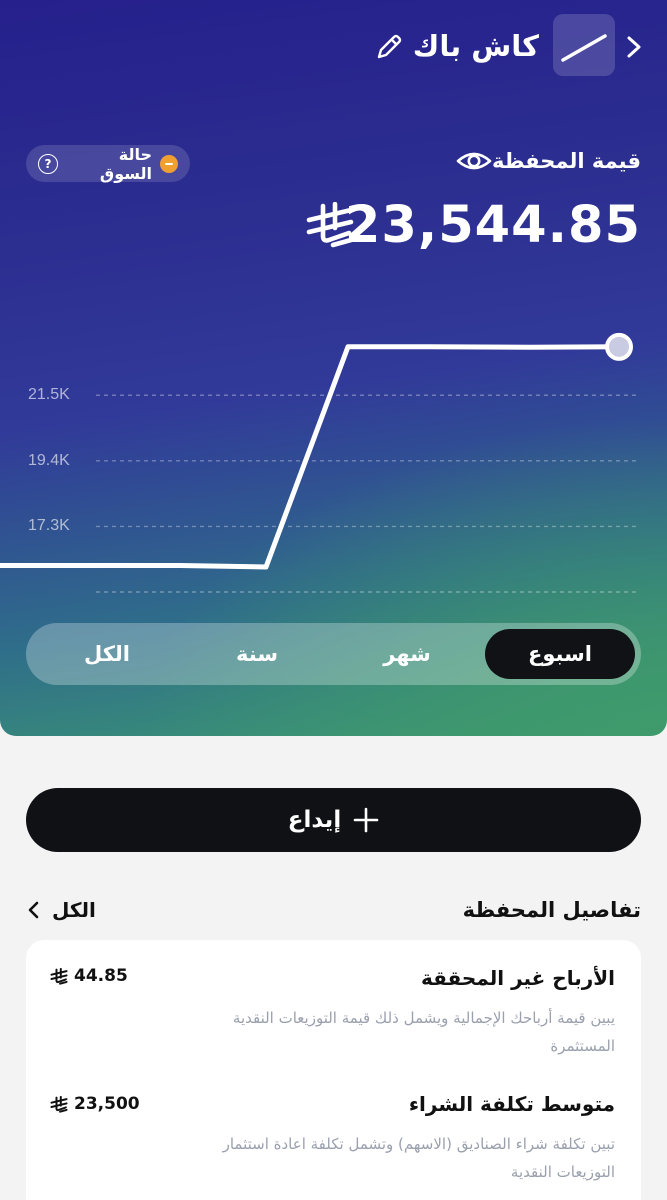 This screenshot has height=1200, width=667. What do you see at coordinates (314, 820) in the screenshot?
I see `deposit-label: إيداع` at bounding box center [314, 820].